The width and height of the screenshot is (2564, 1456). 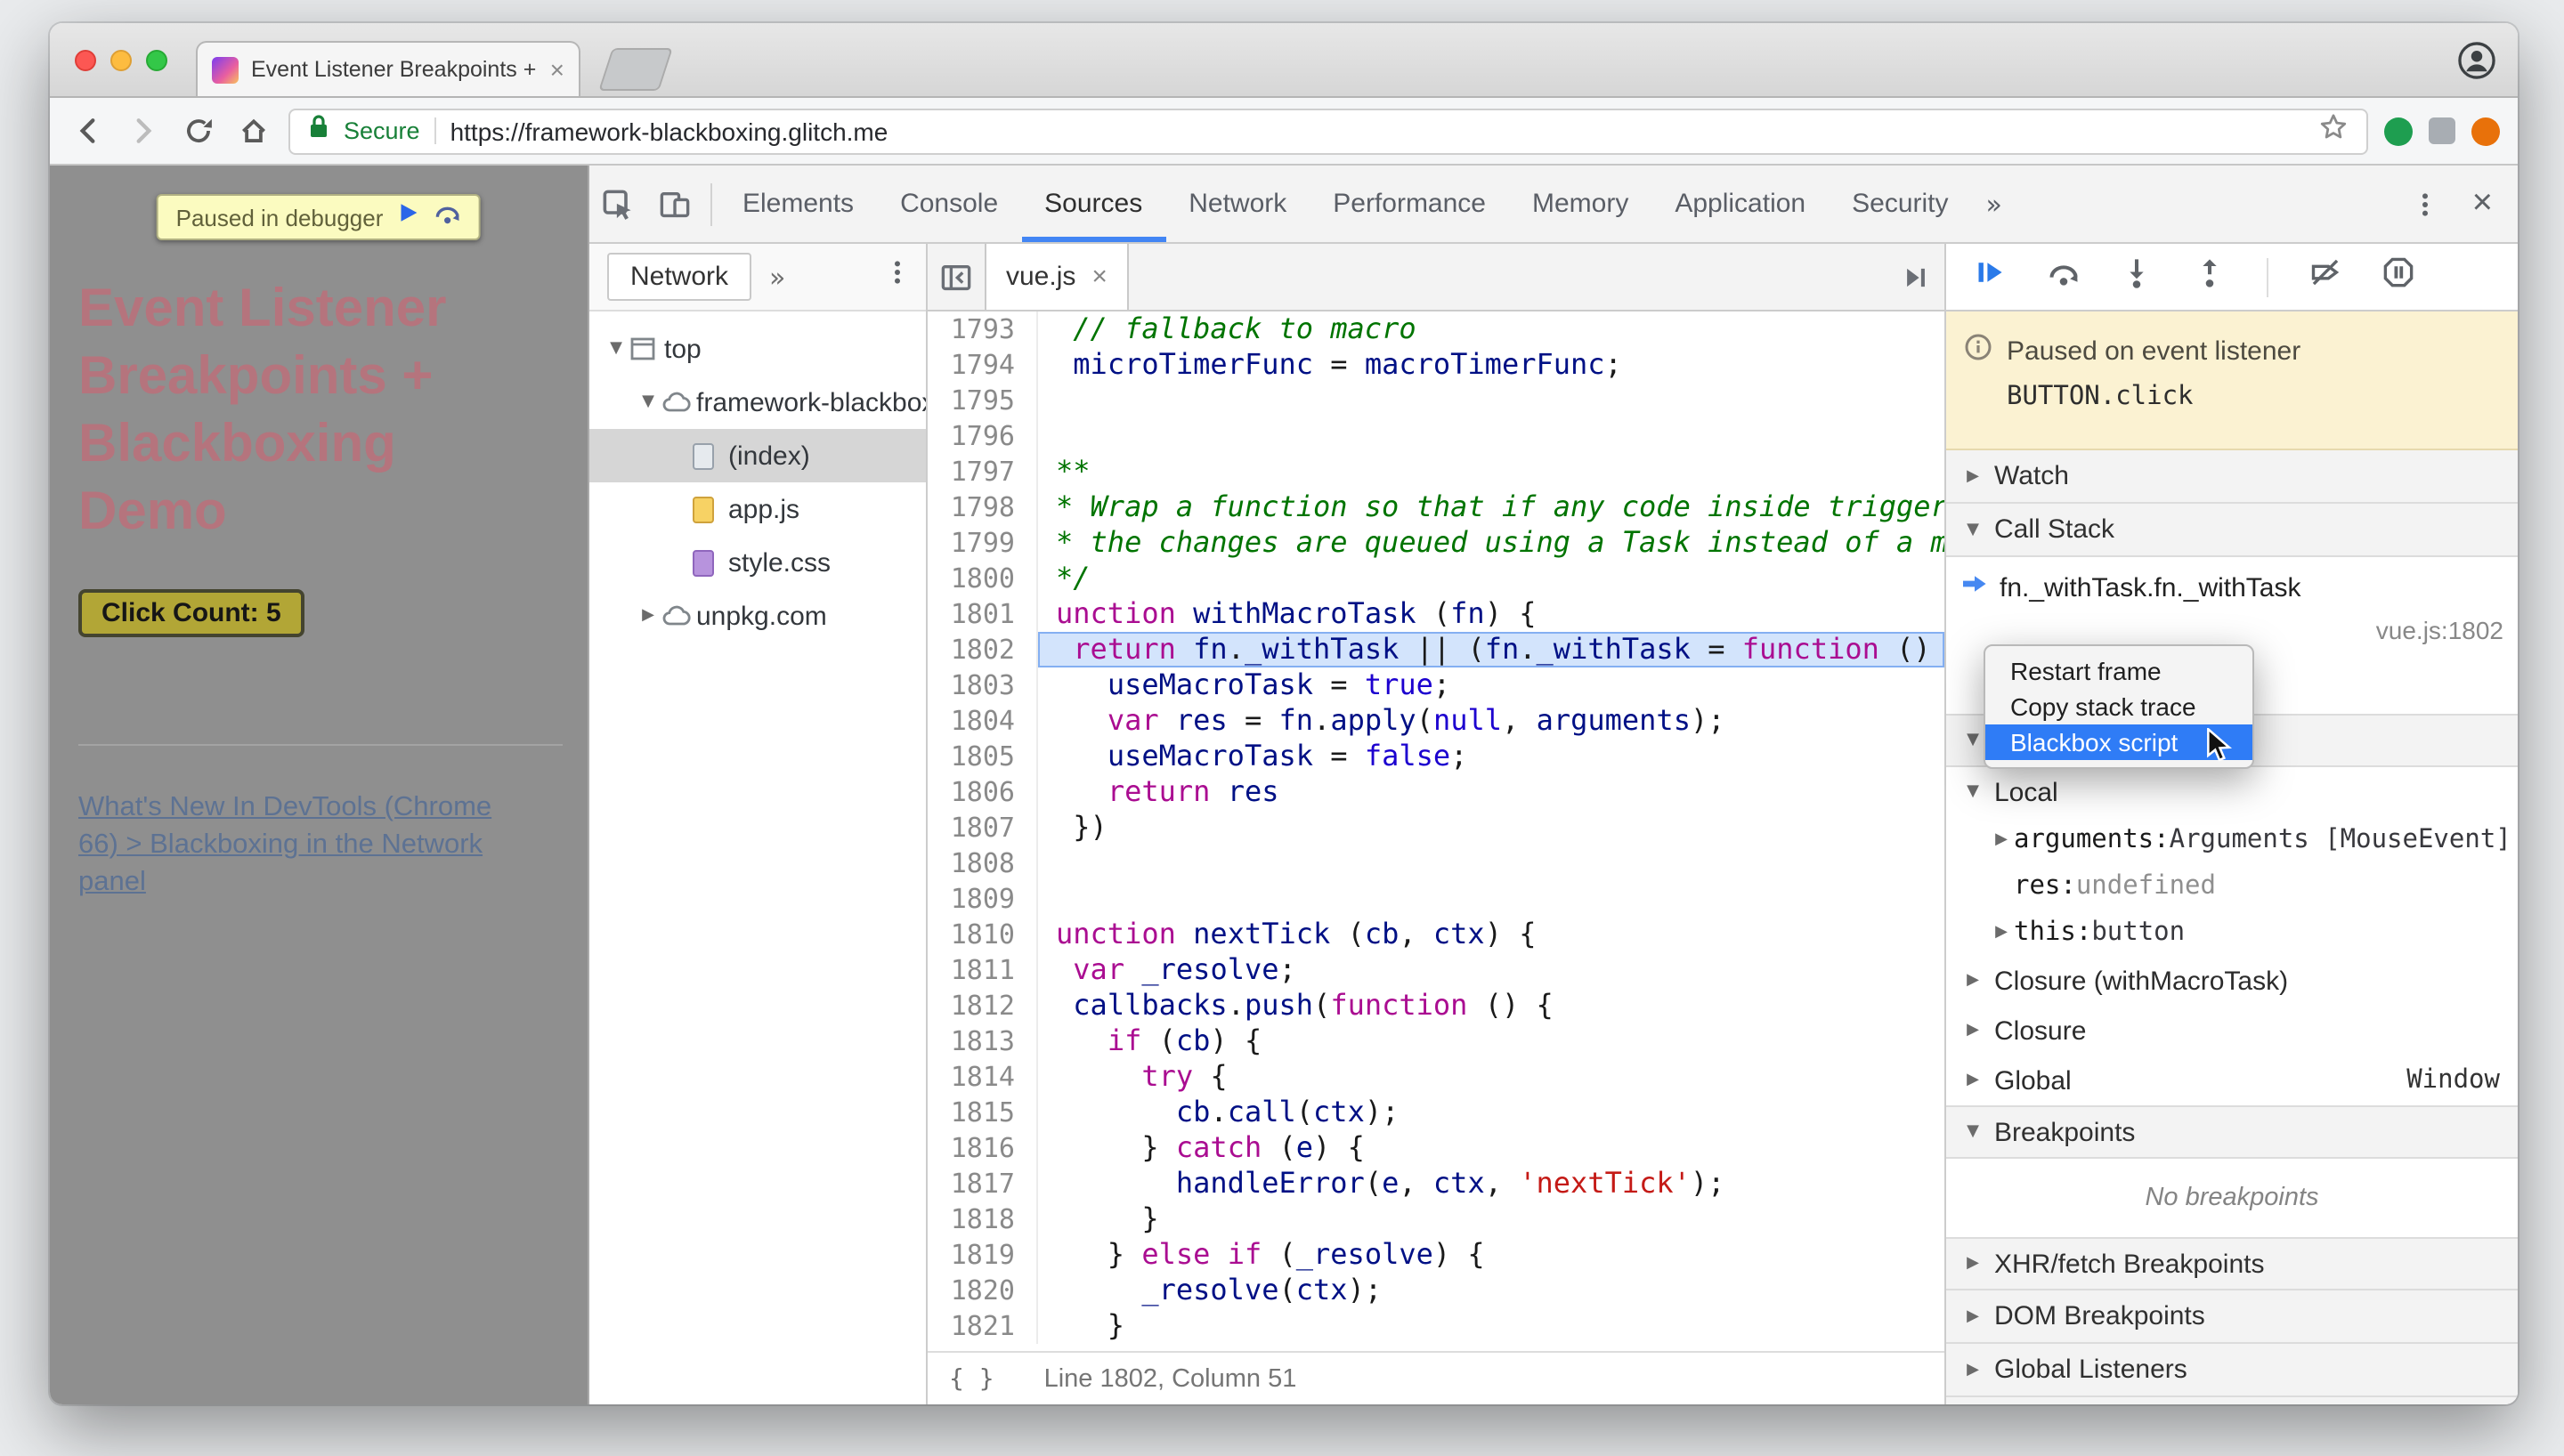 What do you see at coordinates (983, 827) in the screenshot?
I see `line-number: 1807` at bounding box center [983, 827].